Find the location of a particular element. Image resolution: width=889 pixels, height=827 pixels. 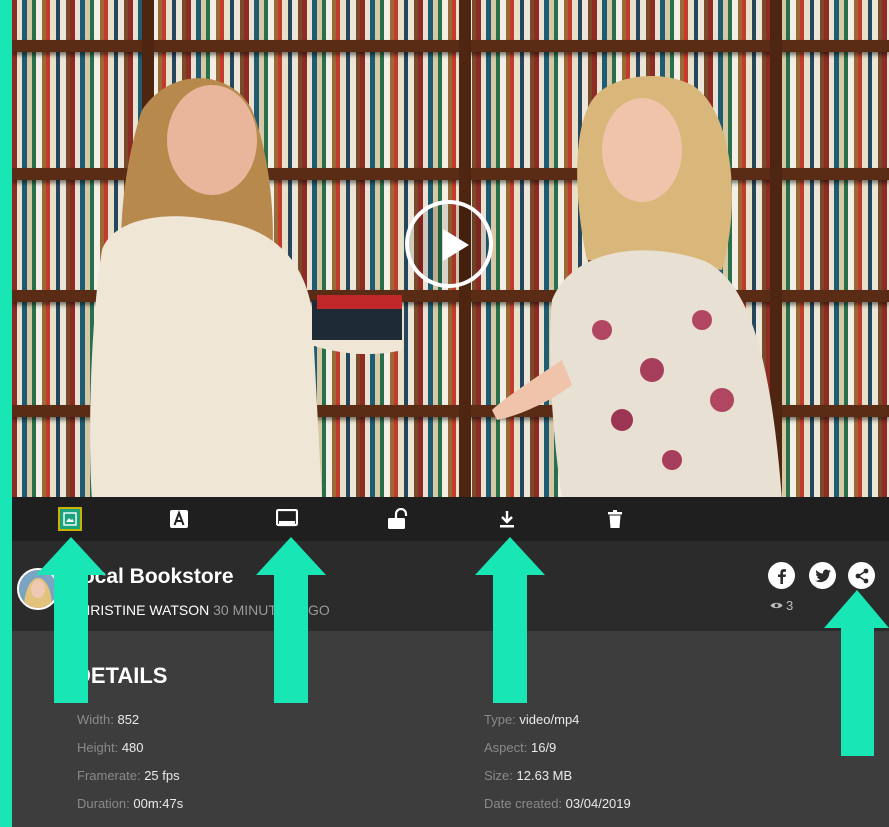

detail-height: Height: 480 is located at coordinates (110, 747).